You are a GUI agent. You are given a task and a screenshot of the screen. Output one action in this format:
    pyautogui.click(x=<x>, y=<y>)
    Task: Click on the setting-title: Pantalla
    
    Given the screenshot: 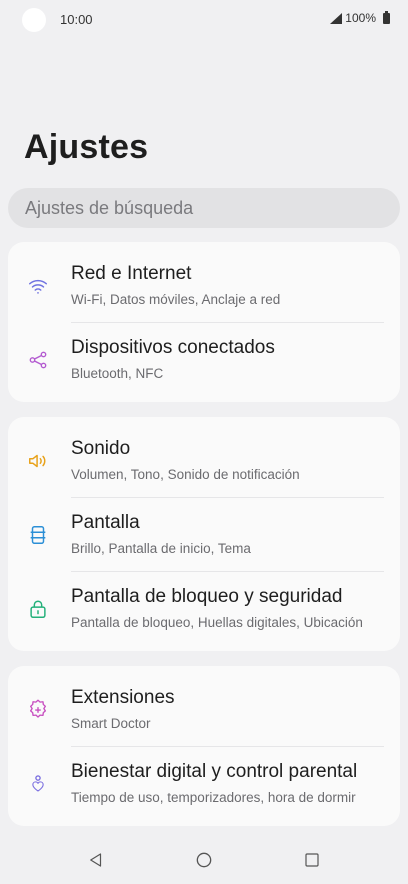 What is the action you would take?
    pyautogui.click(x=105, y=522)
    